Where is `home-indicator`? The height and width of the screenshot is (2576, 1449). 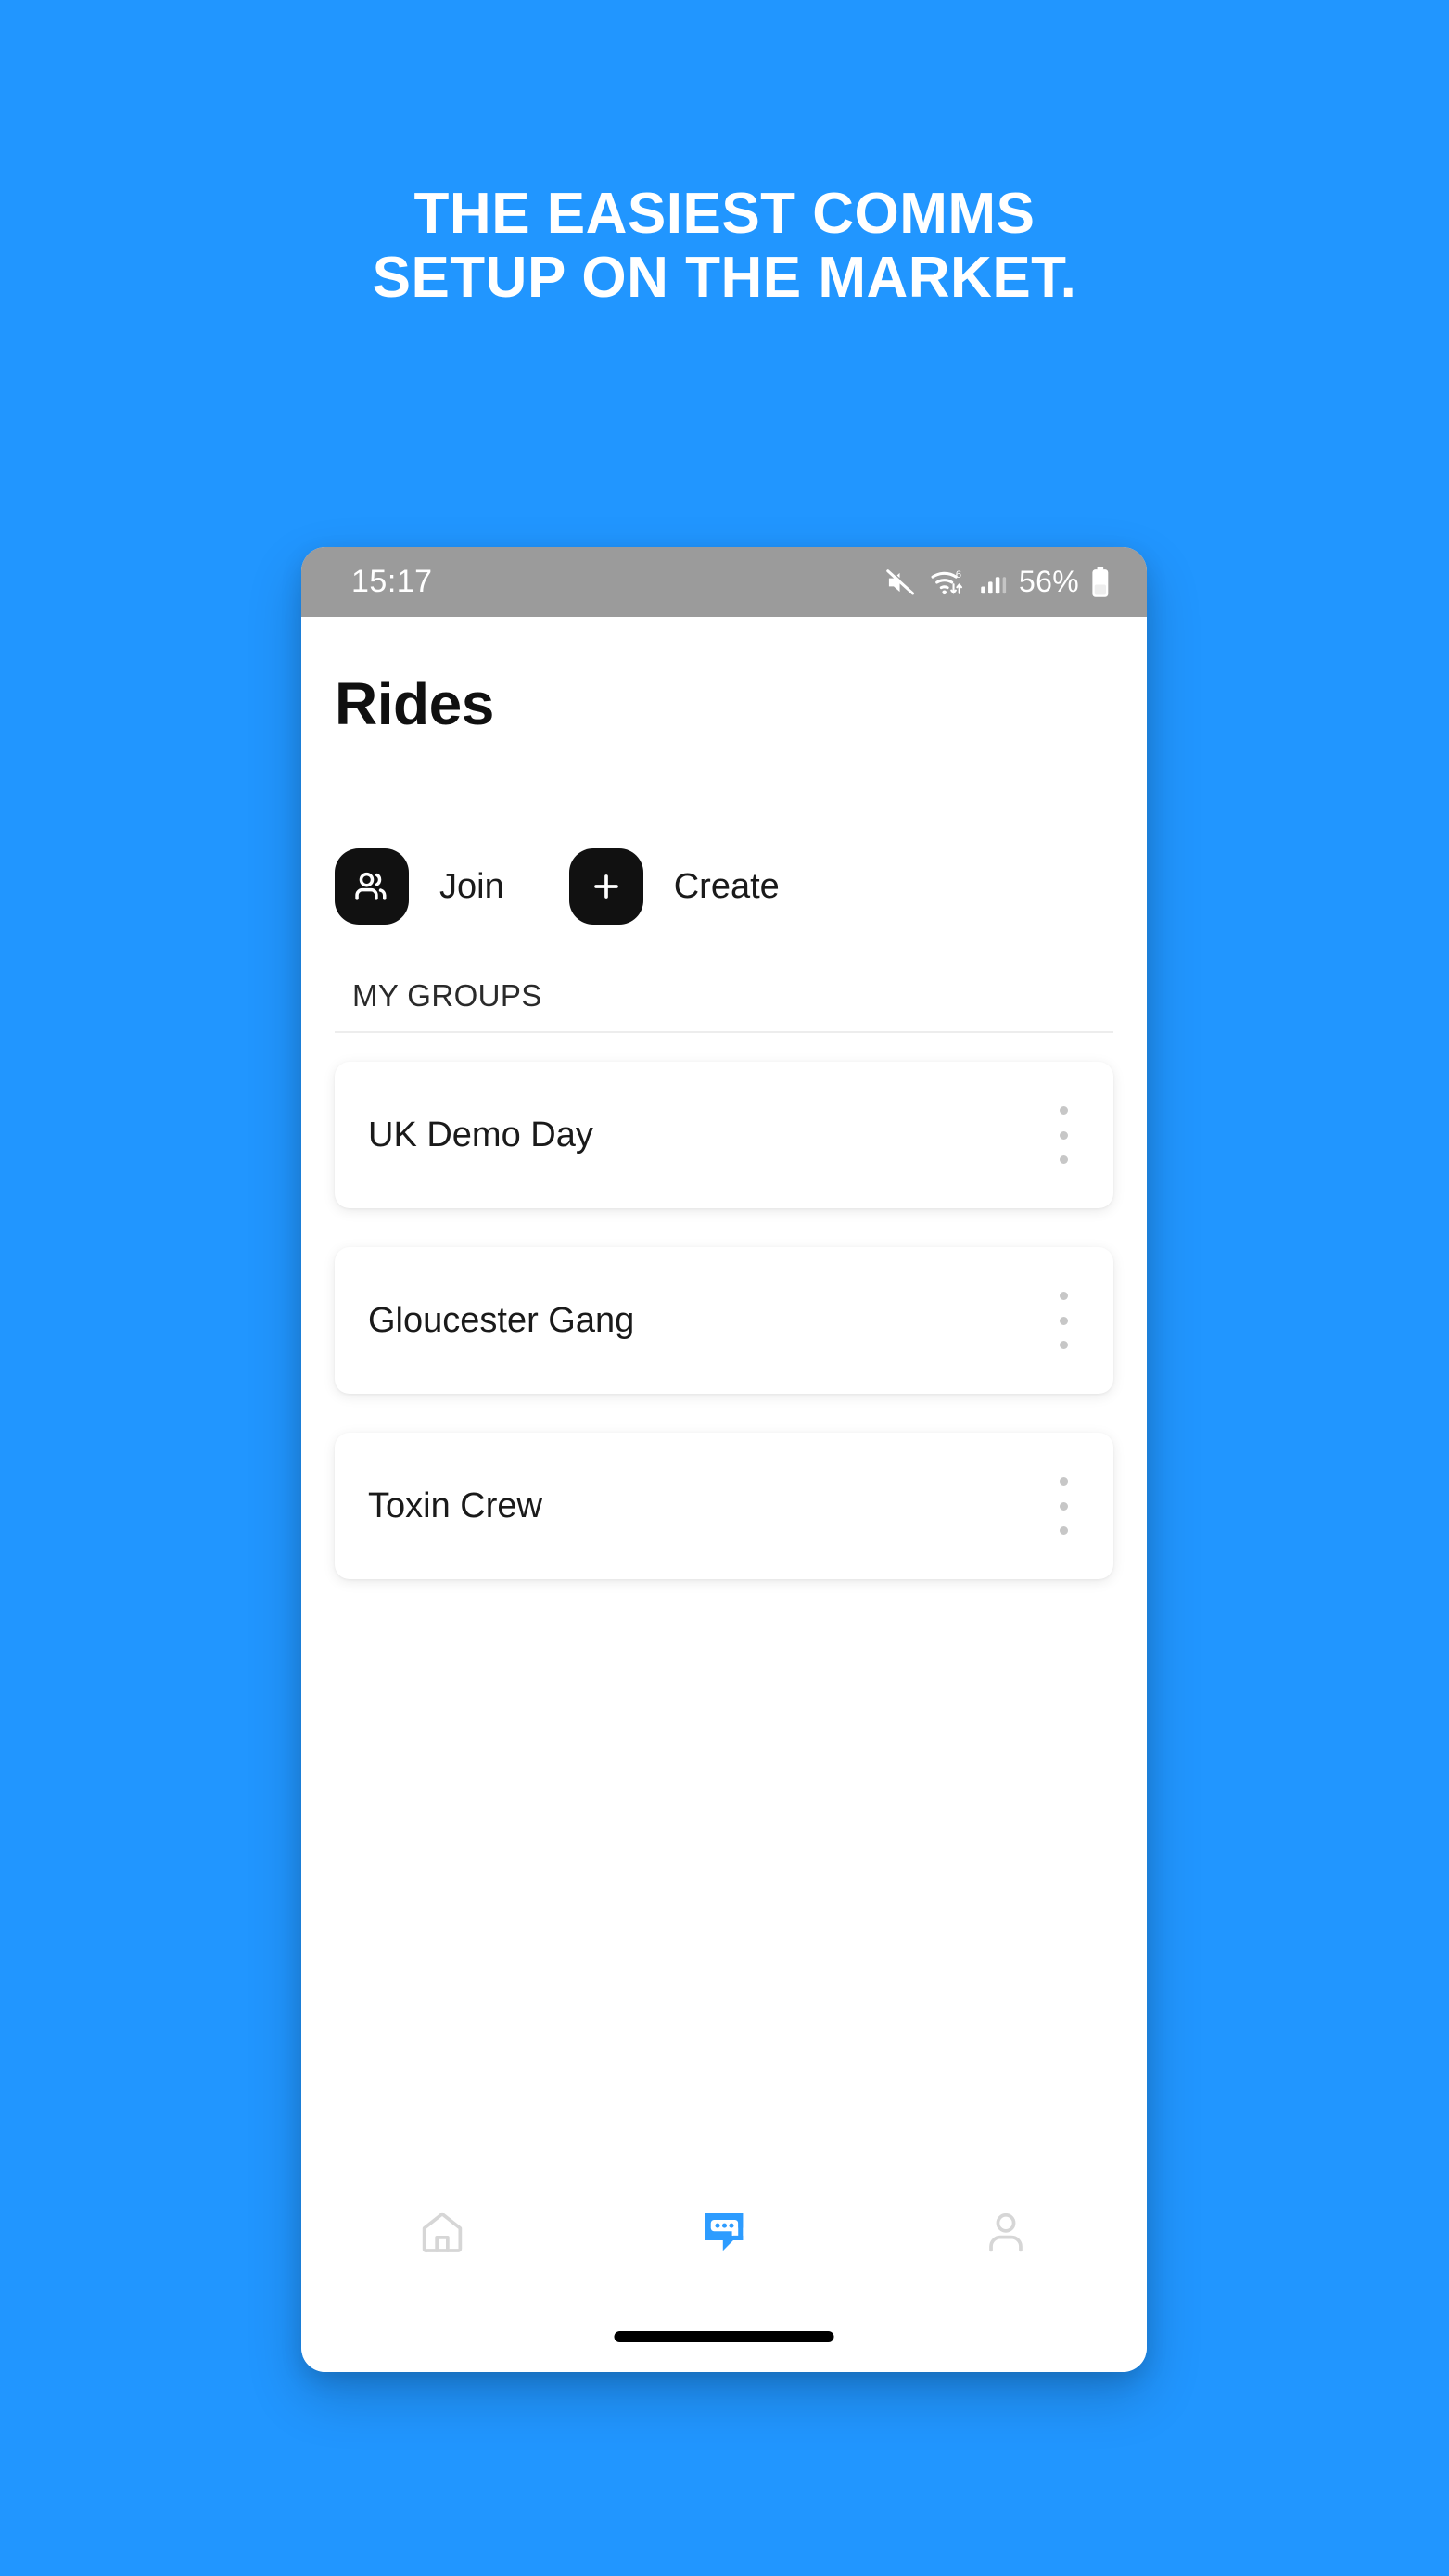
home-indicator is located at coordinates (724, 2337).